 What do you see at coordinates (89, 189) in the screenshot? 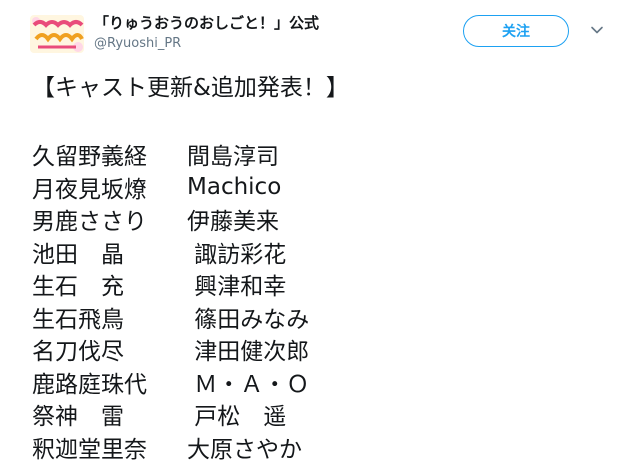
I see `cast-role: 月夜見坂燎` at bounding box center [89, 189].